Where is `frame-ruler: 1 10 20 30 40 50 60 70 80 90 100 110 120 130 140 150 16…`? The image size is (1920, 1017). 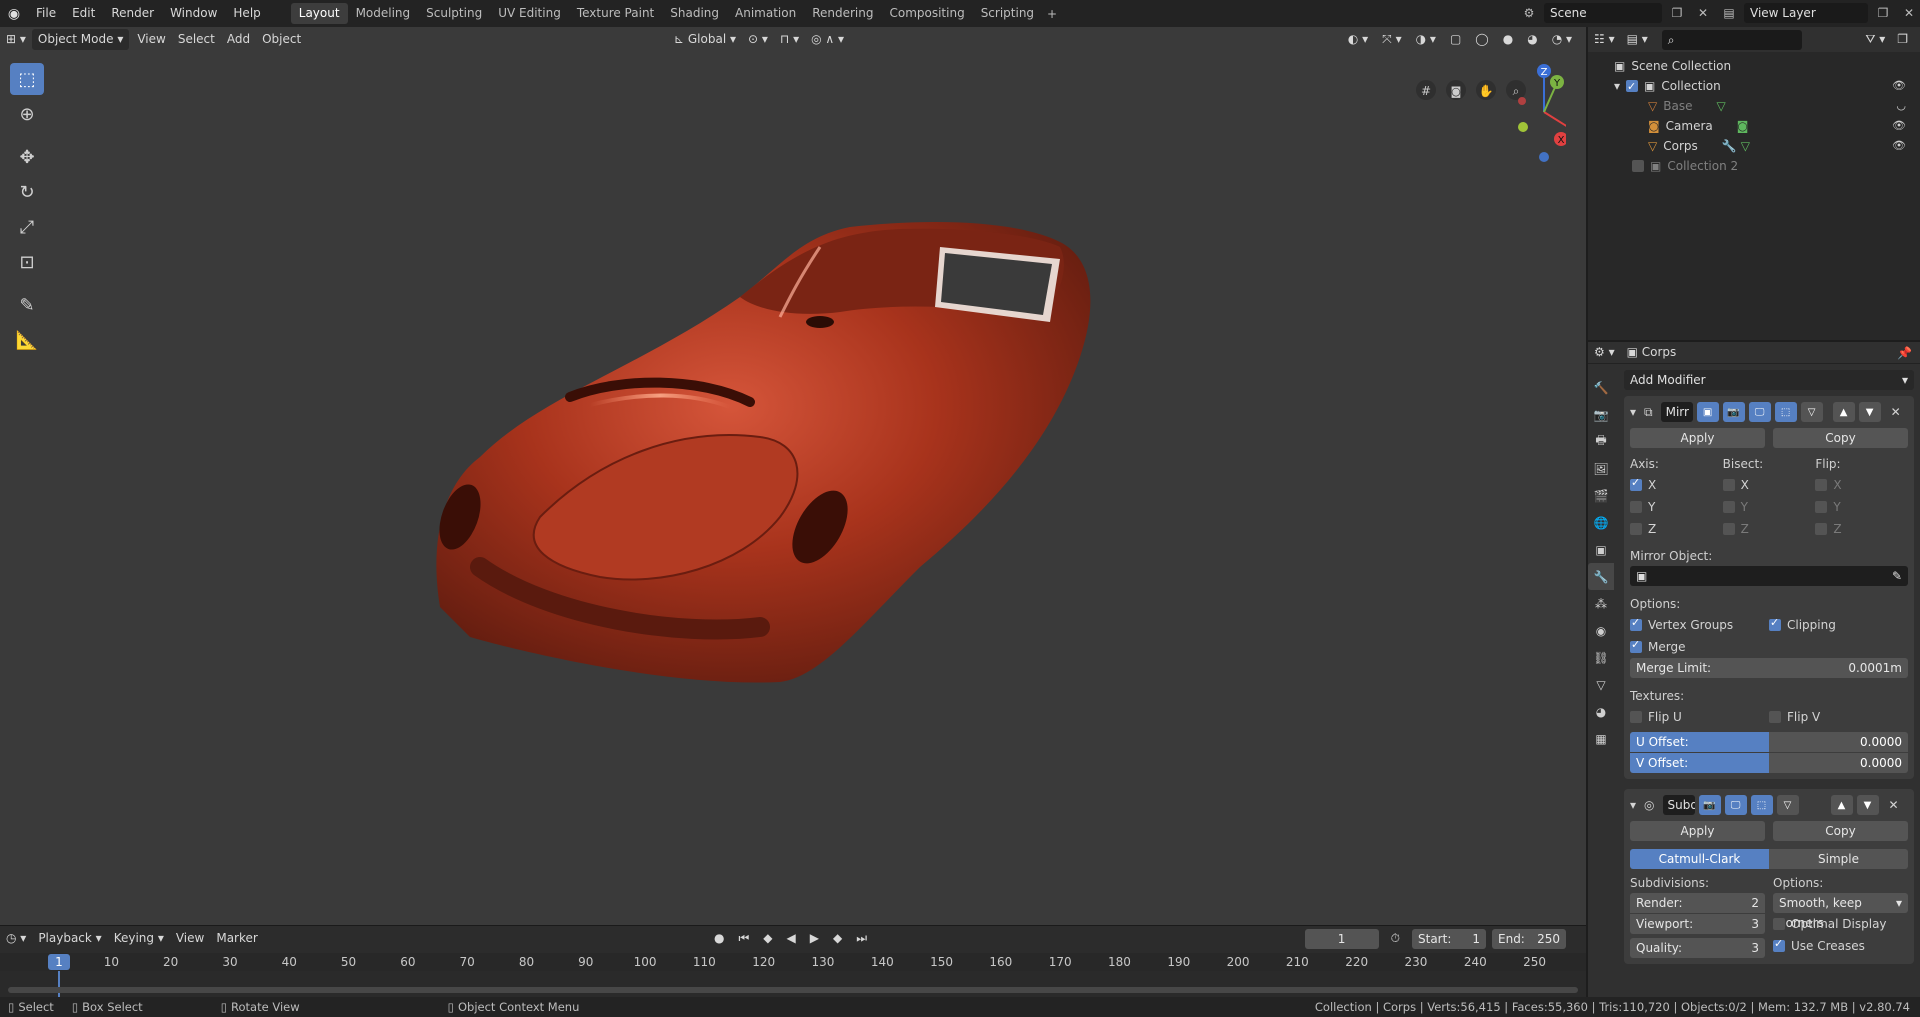
frame-ruler: 1 10 20 30 40 50 60 70 80 90 100 110 120 130 140 150 16… is located at coordinates (793, 962).